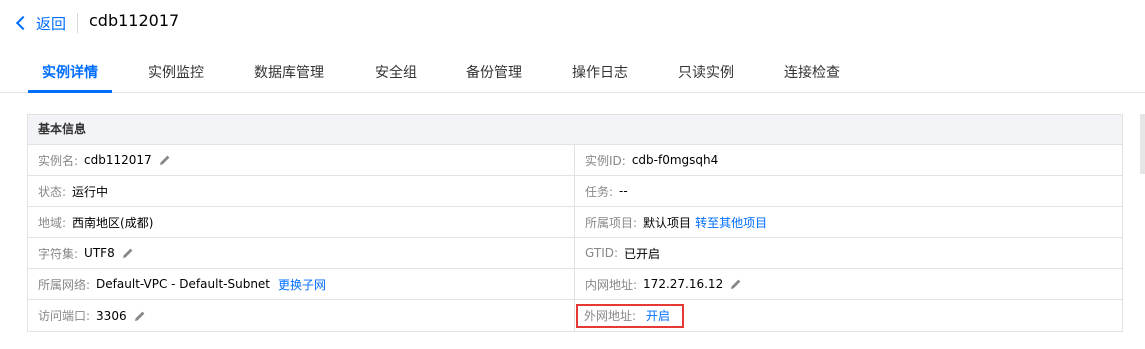  Describe the element at coordinates (642, 253) in the screenshot. I see `gtid-value: 已开启` at that location.